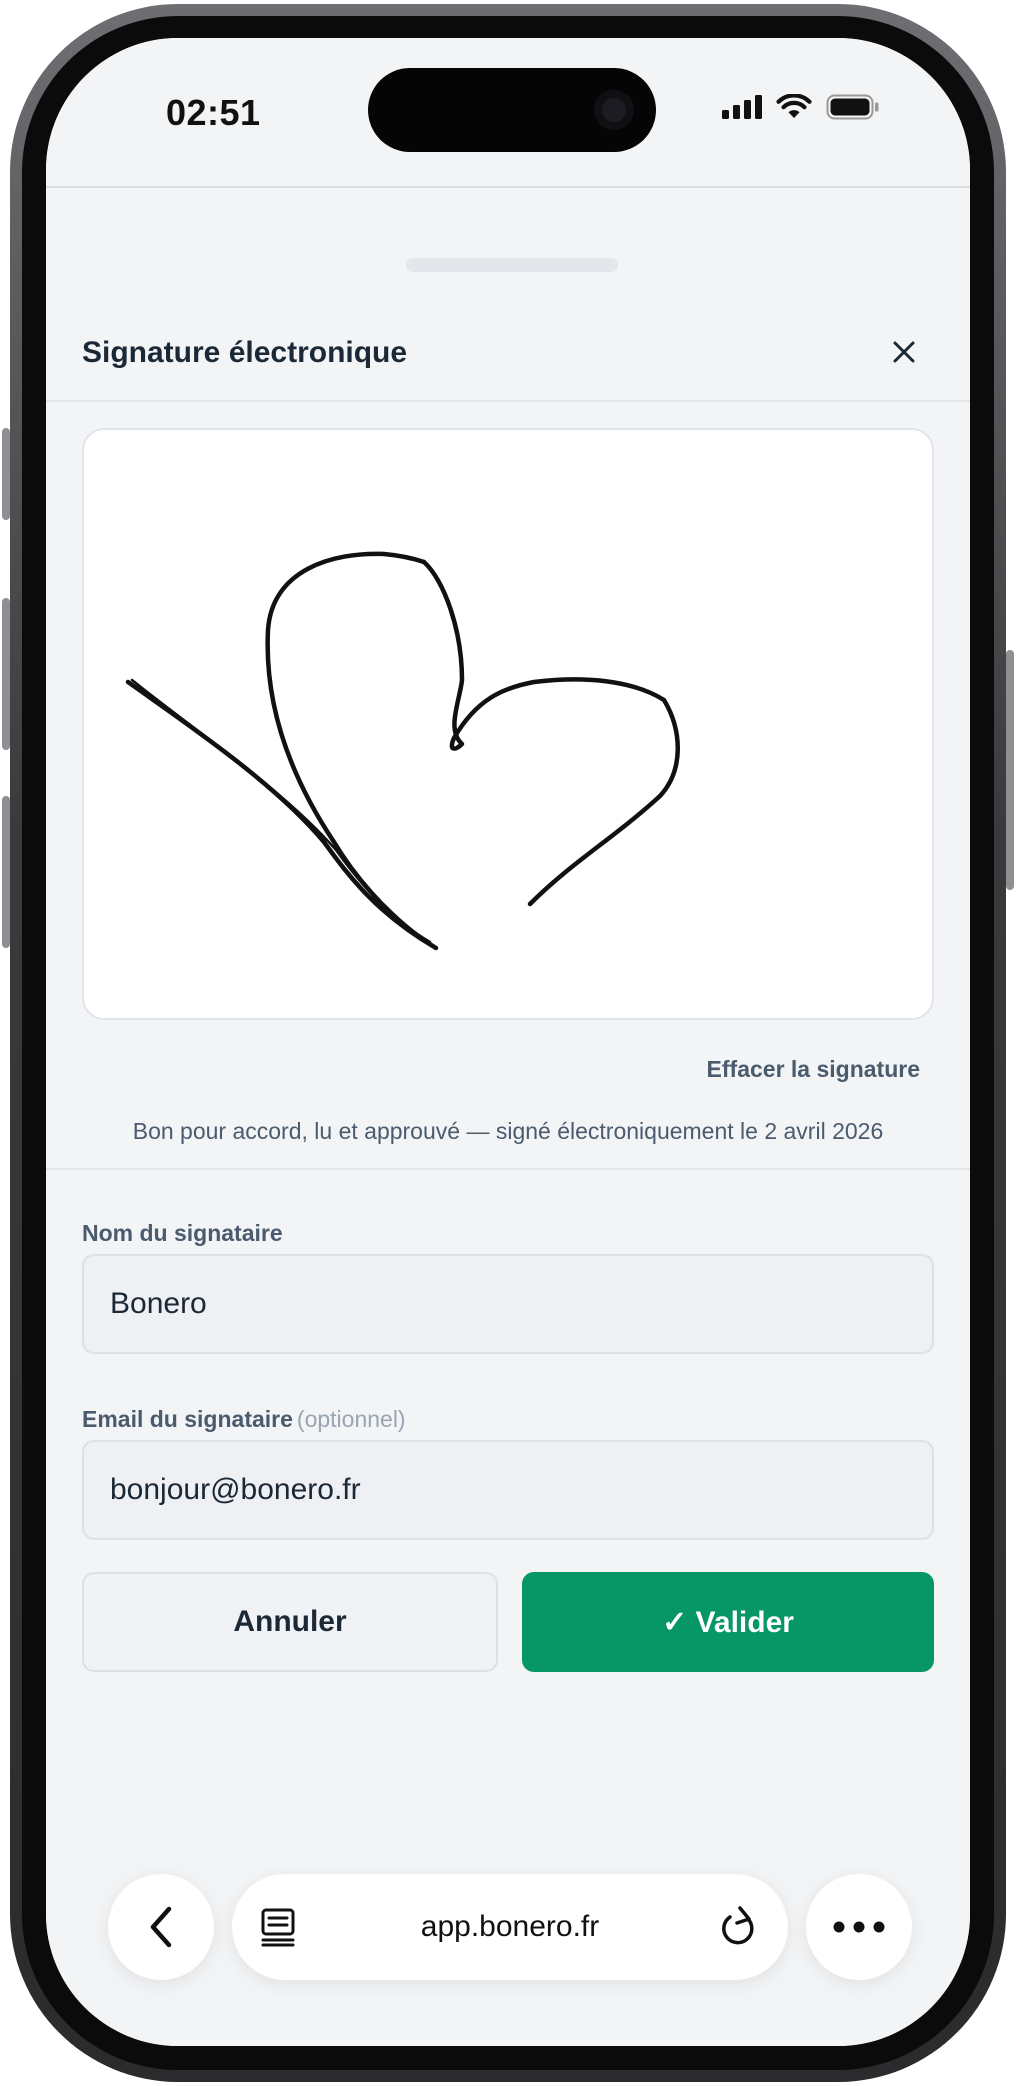 Image resolution: width=1016 pixels, height=2086 pixels. I want to click on wifi-icon, so click(794, 106).